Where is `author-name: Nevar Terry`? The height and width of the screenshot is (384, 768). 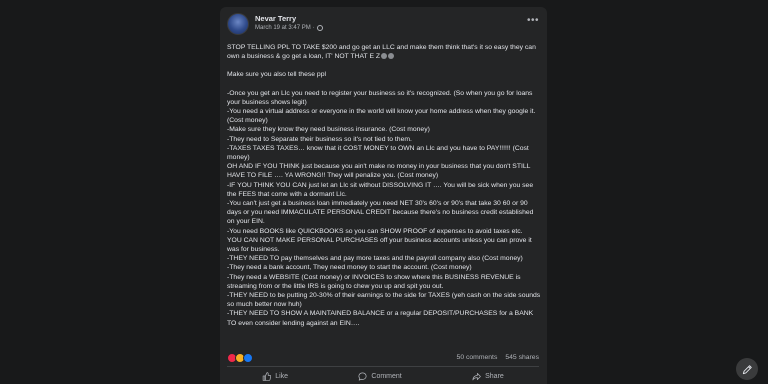 author-name: Nevar Terry is located at coordinates (275, 18).